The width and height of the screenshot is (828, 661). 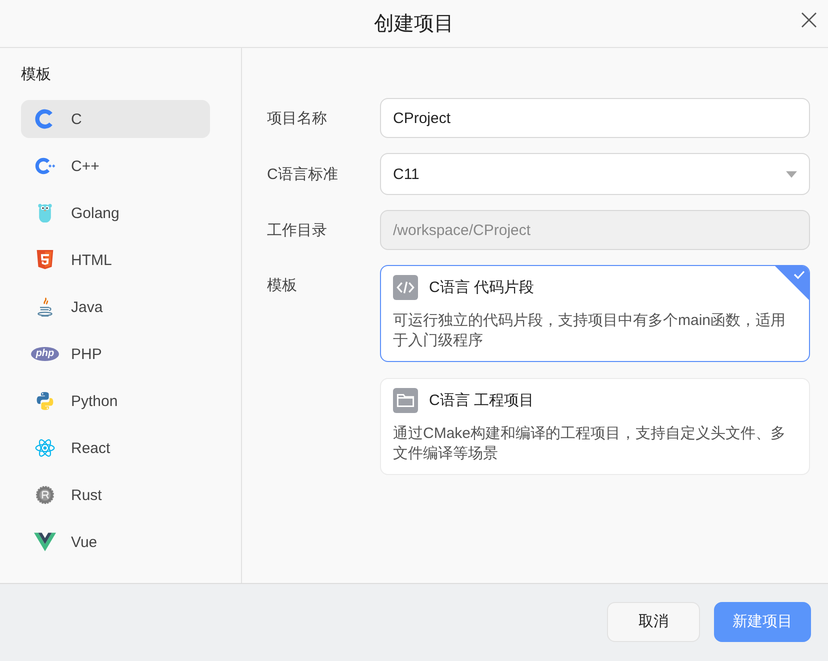 I want to click on template-item: C++, so click(x=115, y=166).